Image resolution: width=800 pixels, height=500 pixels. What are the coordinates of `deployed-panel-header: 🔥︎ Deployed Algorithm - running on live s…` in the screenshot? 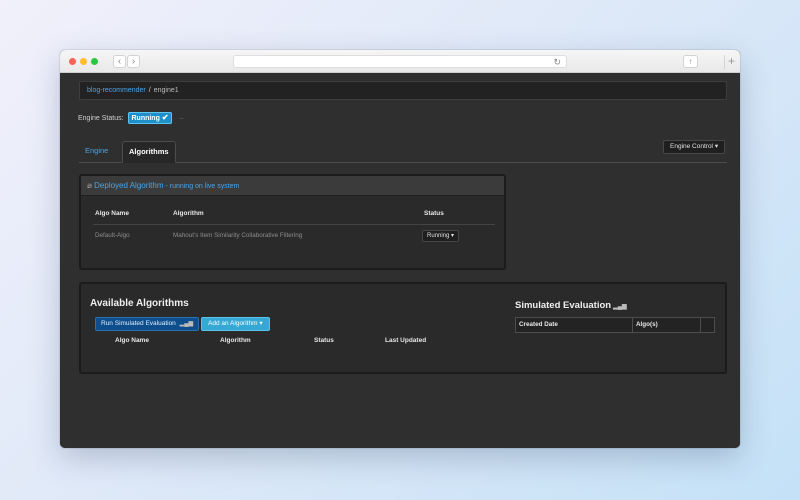 It's located at (292, 186).